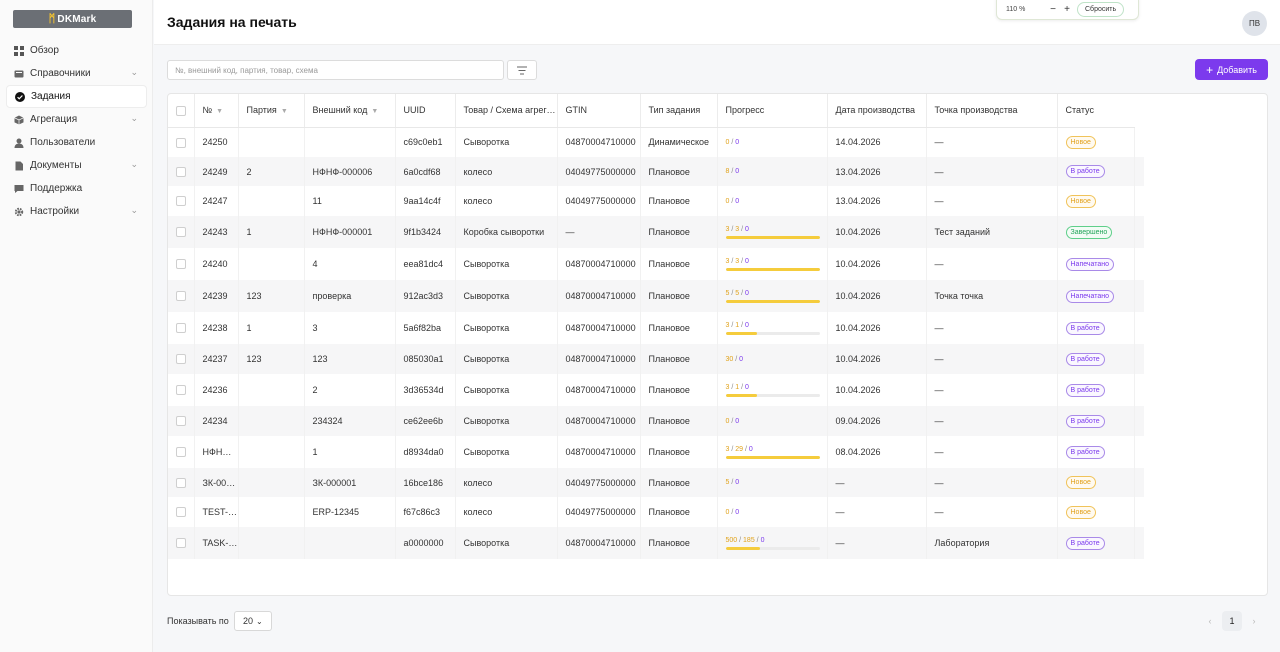 Image resolution: width=1280 pixels, height=652 pixels. I want to click on page-size-label: Показывать по, so click(198, 621).